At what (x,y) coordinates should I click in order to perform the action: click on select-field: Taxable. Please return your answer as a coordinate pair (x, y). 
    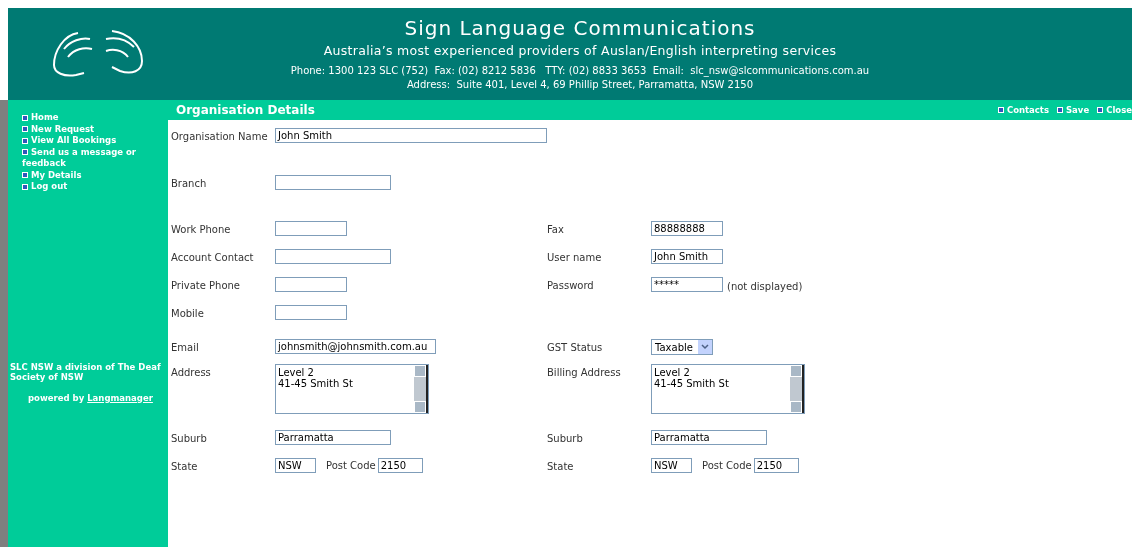
    Looking at the image, I should click on (682, 347).